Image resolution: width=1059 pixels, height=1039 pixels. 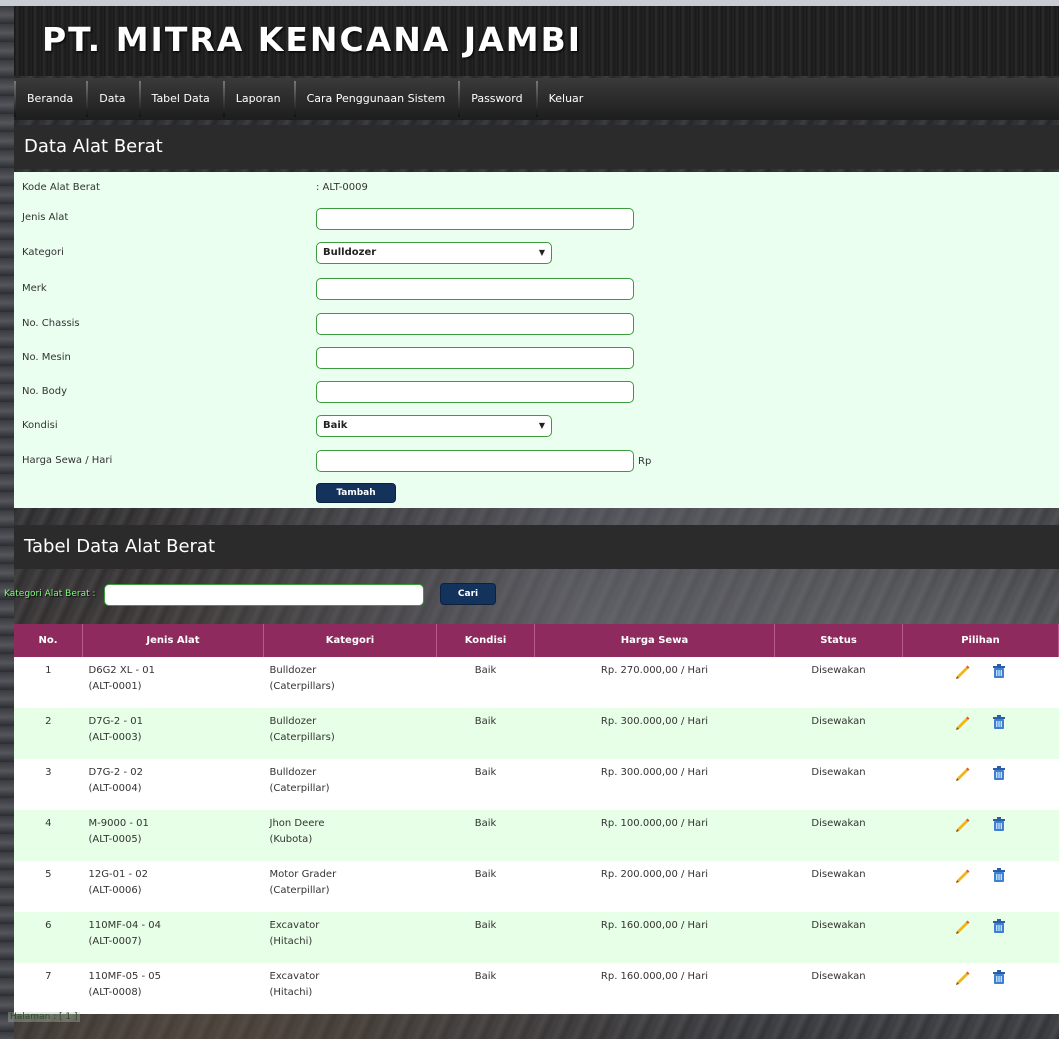 What do you see at coordinates (475, 324) in the screenshot?
I see `chassis-input` at bounding box center [475, 324].